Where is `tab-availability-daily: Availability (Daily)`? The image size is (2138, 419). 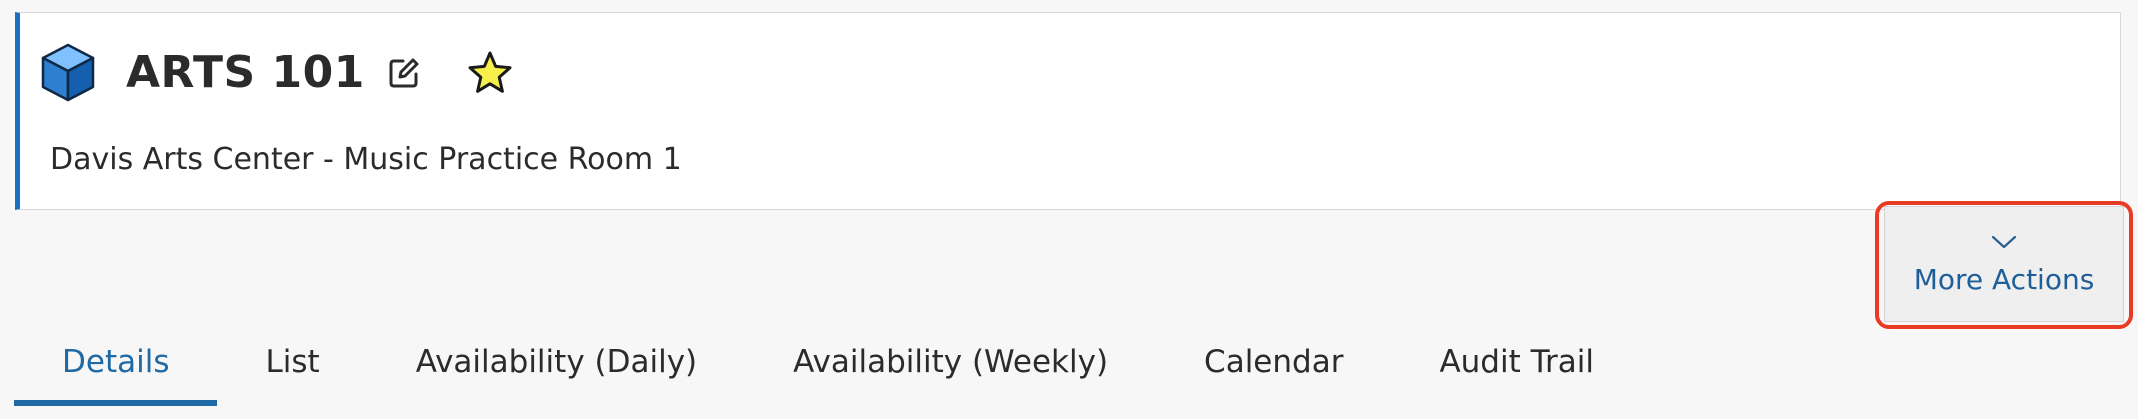 tab-availability-daily: Availability (Daily) is located at coordinates (556, 370).